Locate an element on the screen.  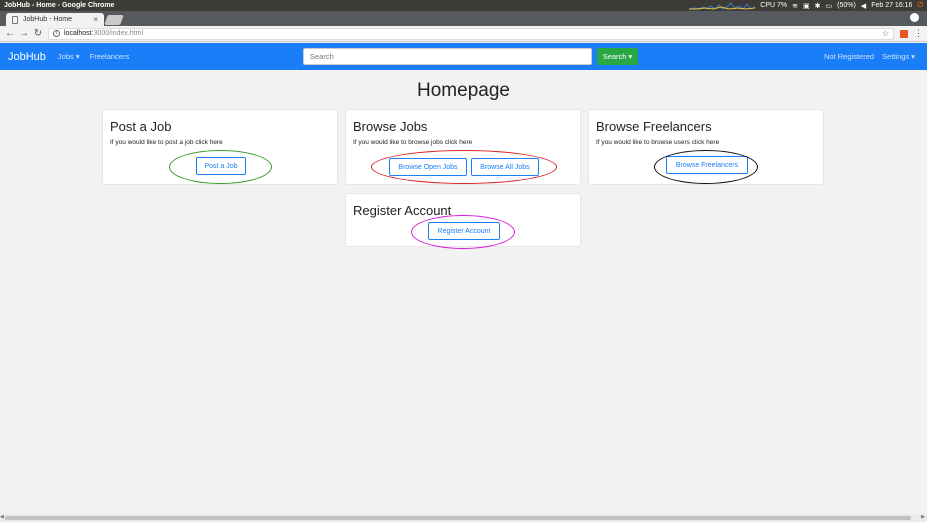
profile-icon is located at coordinates (914, 17).